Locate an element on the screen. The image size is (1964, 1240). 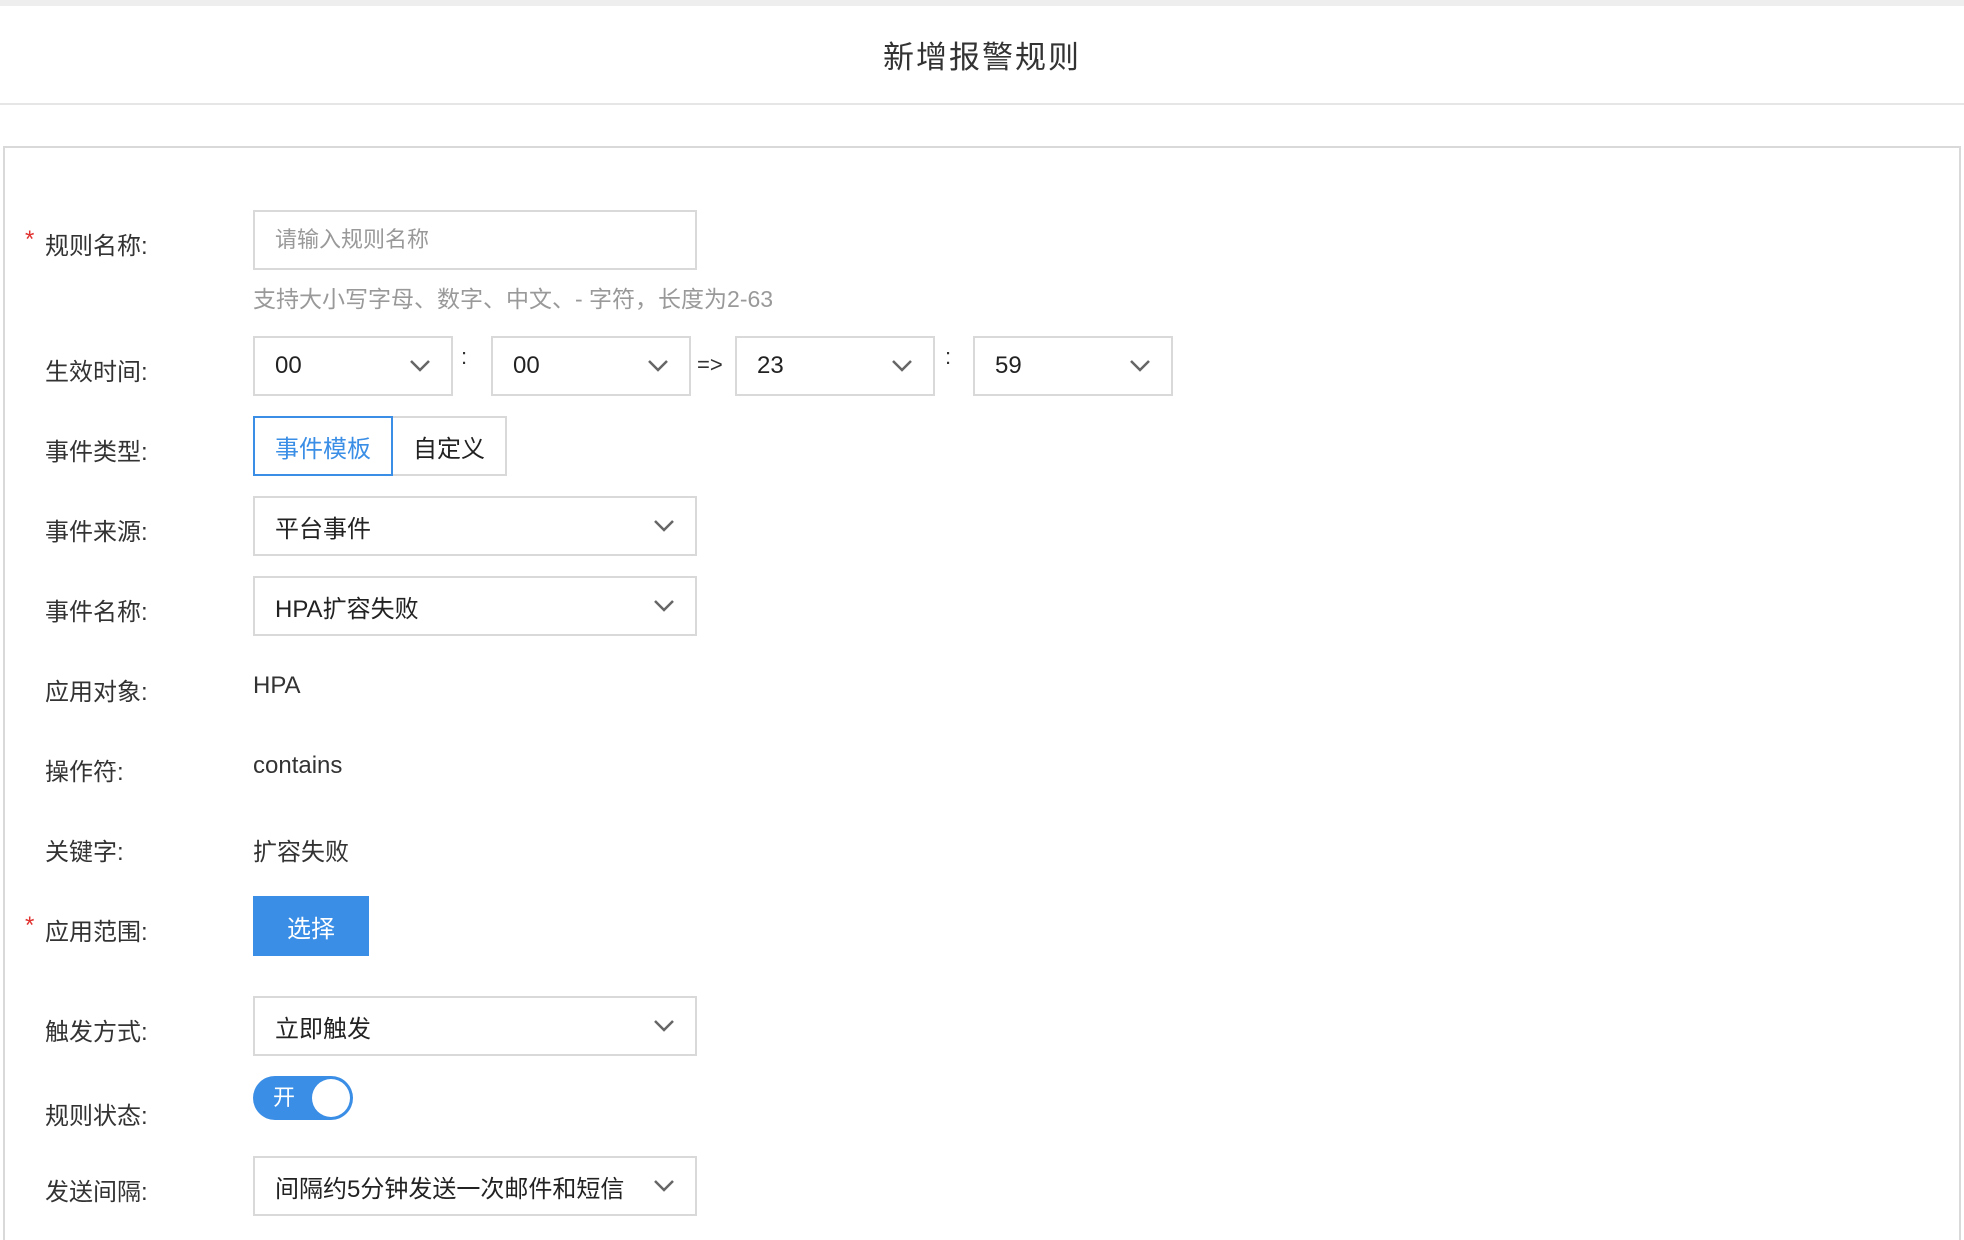
start-minute-select: 00 is located at coordinates (591, 366).